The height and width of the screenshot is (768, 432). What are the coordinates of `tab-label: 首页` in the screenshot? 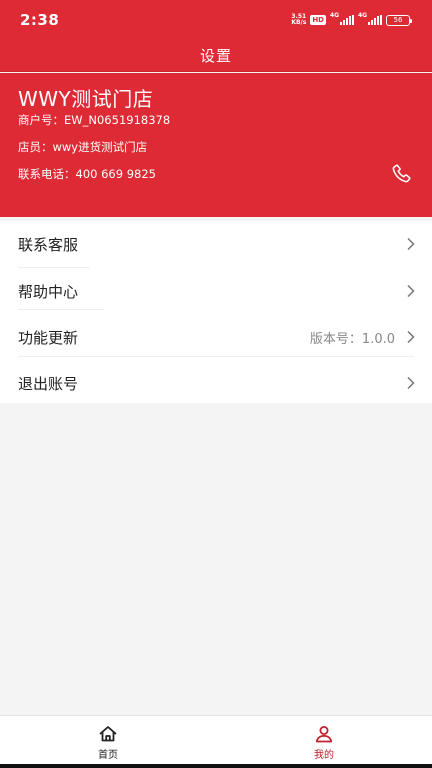 It's located at (108, 755).